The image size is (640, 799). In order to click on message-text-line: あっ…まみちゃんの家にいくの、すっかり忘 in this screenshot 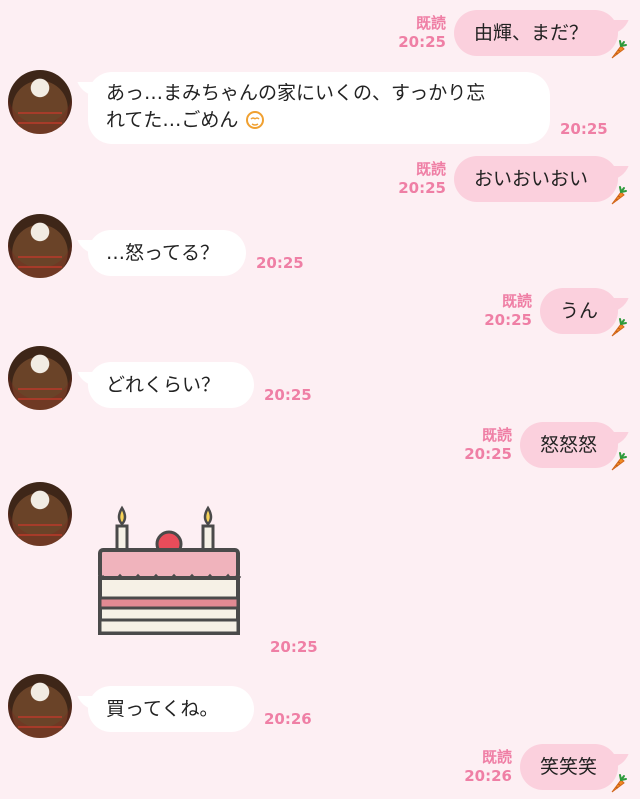, I will do `click(296, 93)`.